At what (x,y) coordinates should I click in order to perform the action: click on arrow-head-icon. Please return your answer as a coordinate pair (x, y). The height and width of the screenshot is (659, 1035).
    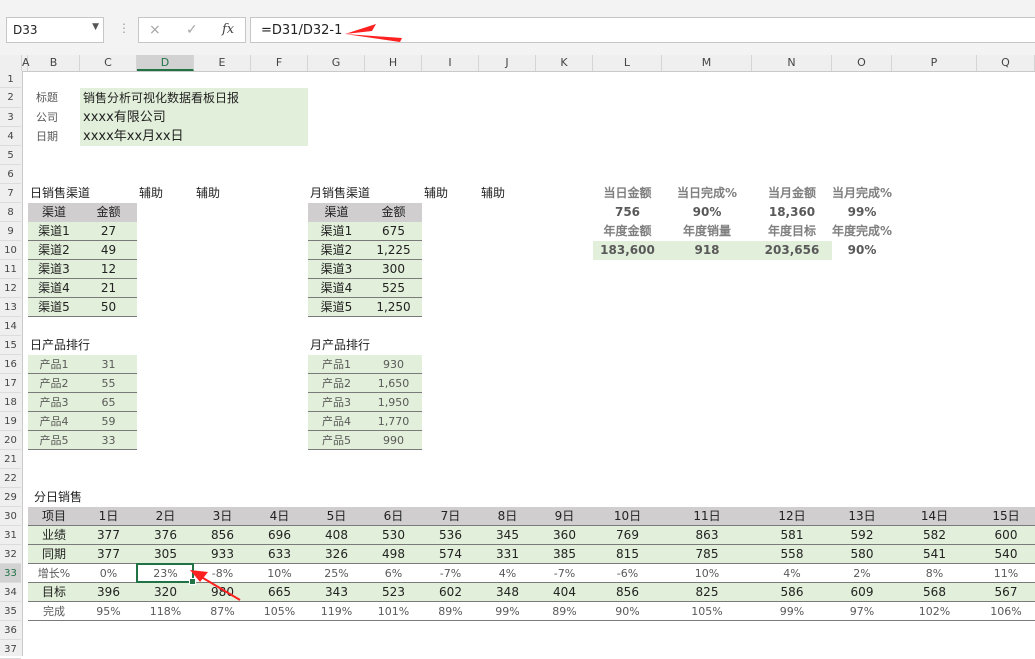
    Looking at the image, I should click on (360, 29).